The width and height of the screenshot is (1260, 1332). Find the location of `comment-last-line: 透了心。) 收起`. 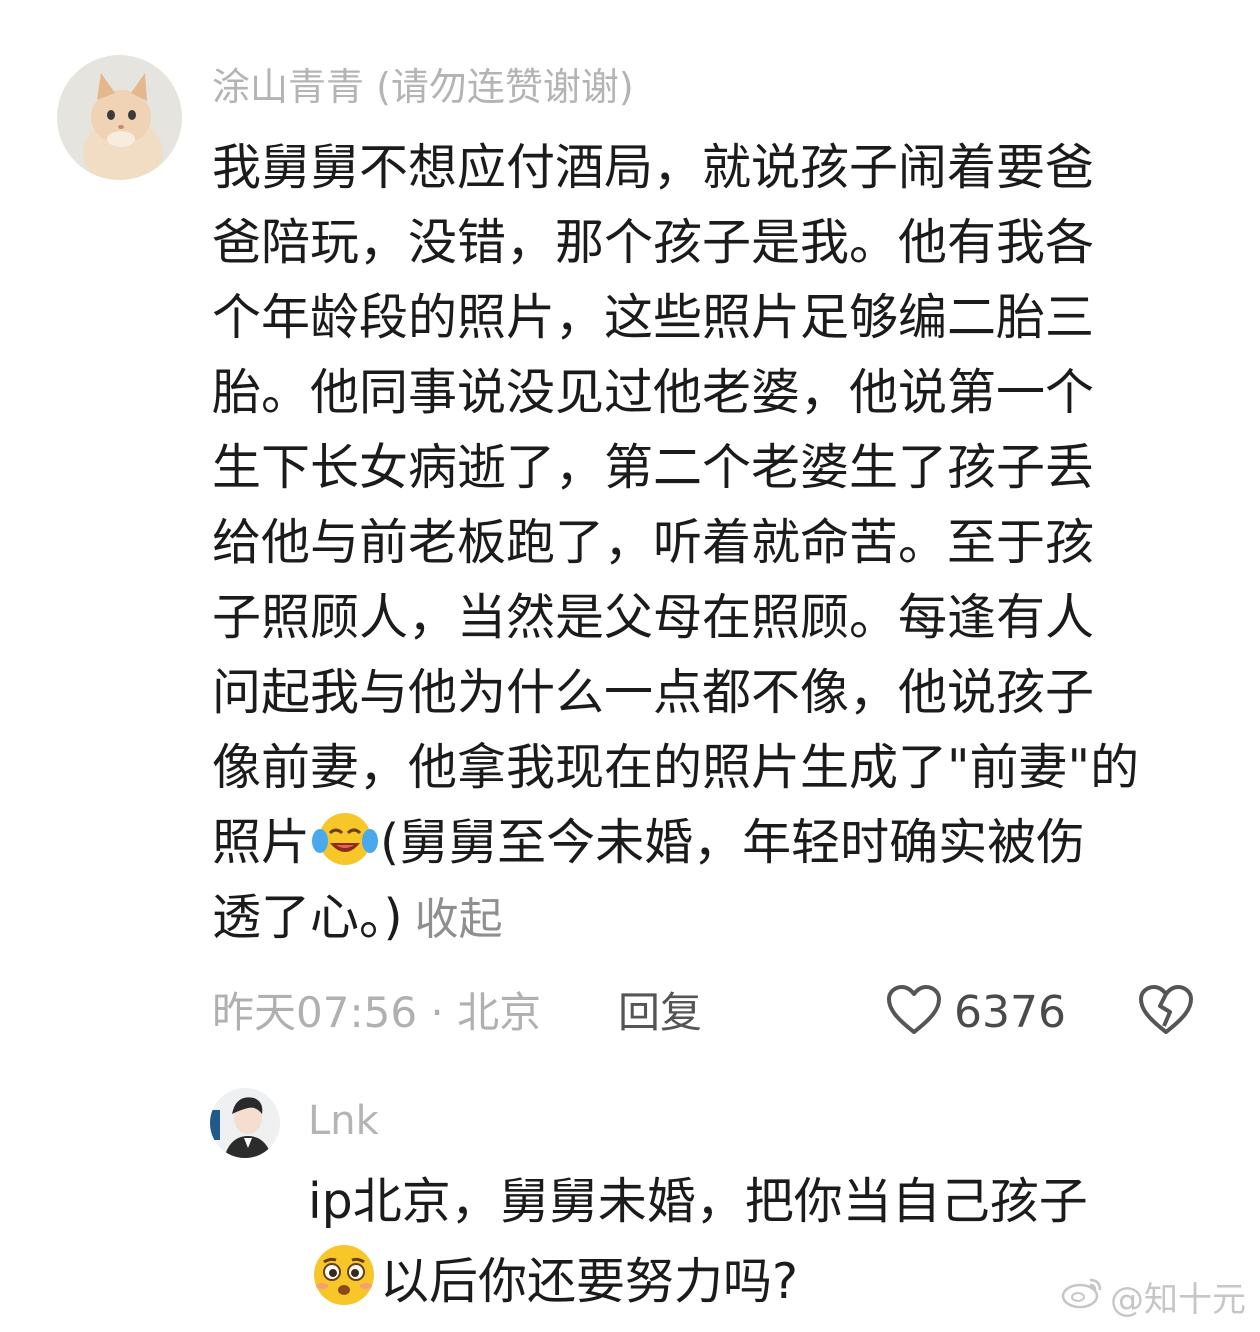

comment-last-line: 透了心。) 收起 is located at coordinates (712, 917).